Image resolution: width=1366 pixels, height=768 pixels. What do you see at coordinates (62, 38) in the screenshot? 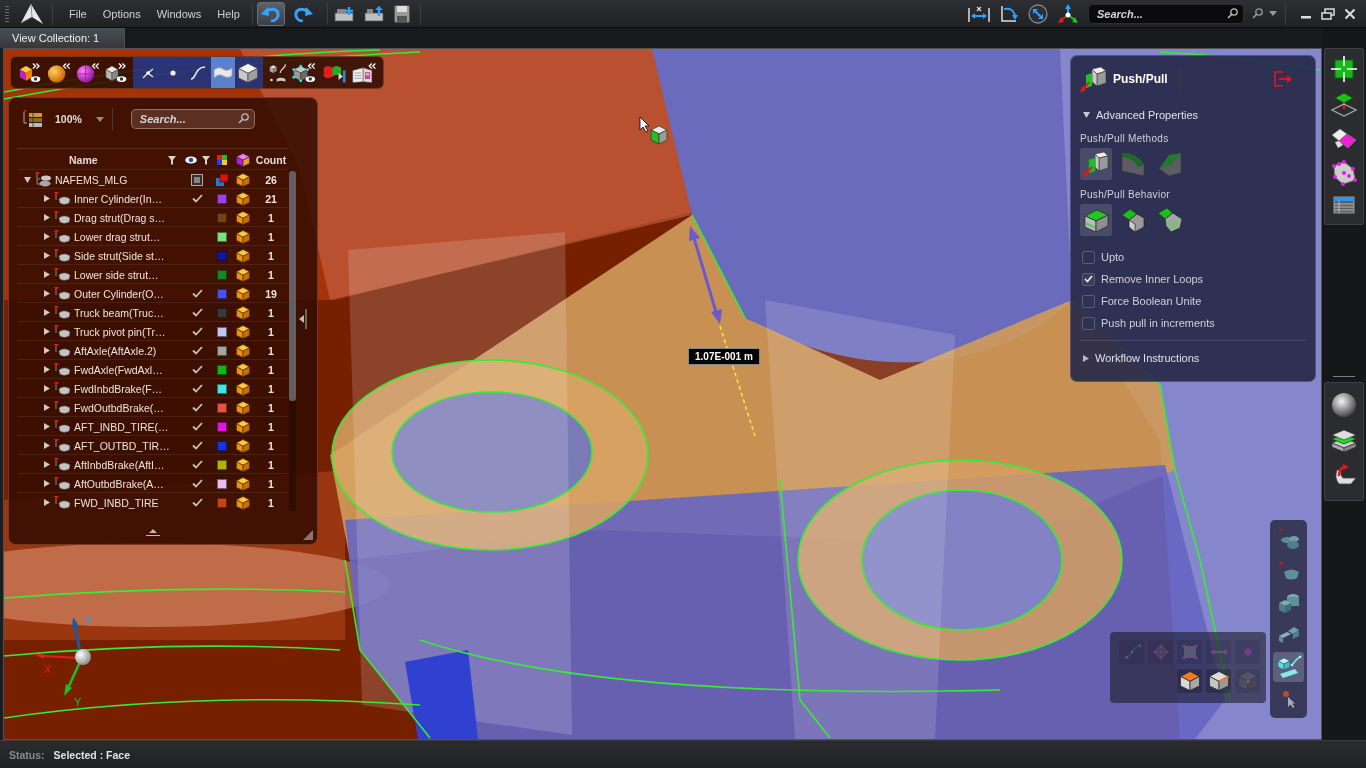
I see `view-tab: View Collection: 1` at bounding box center [62, 38].